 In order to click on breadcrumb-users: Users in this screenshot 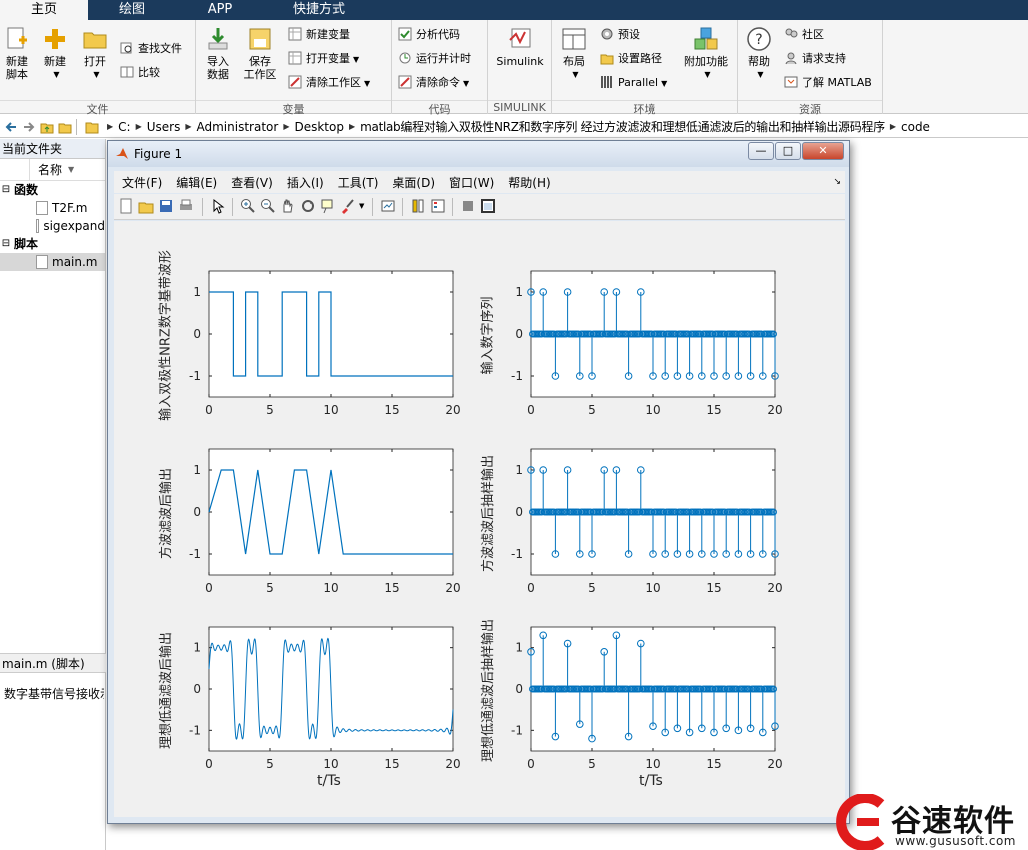, I will do `click(164, 127)`.